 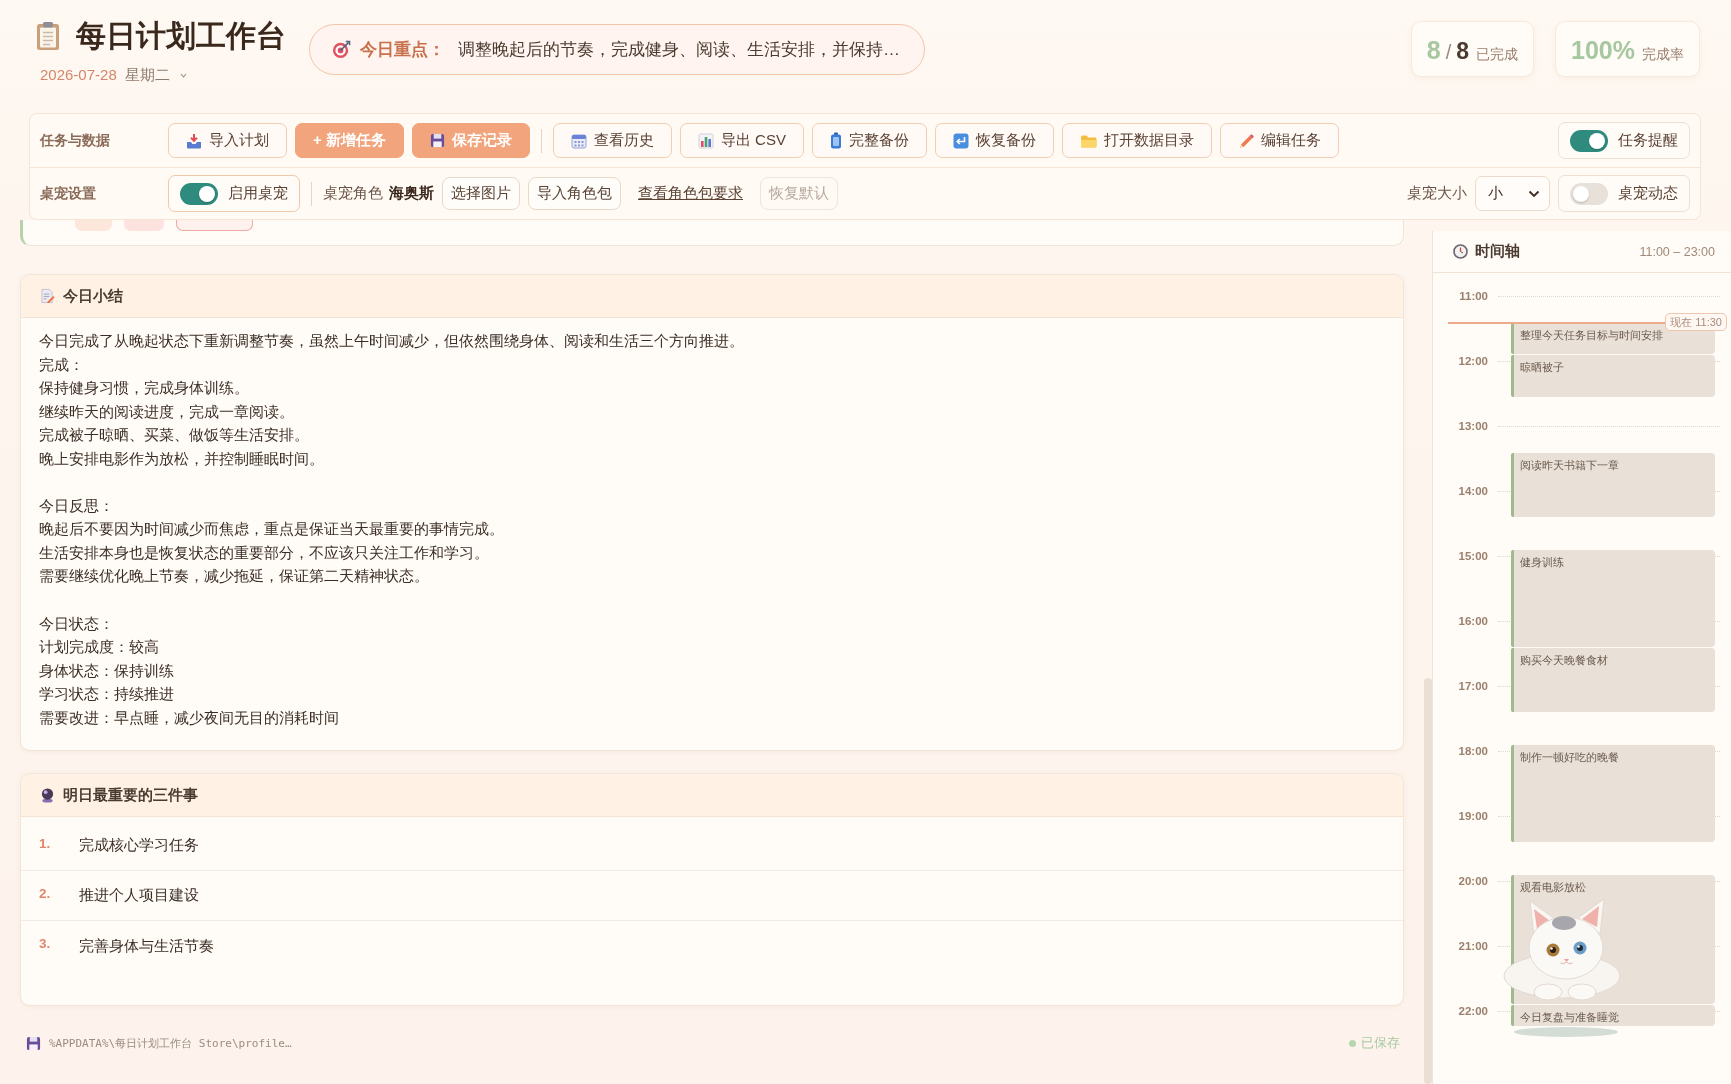 What do you see at coordinates (1433, 50) in the screenshot?
I see `stat-value: 8` at bounding box center [1433, 50].